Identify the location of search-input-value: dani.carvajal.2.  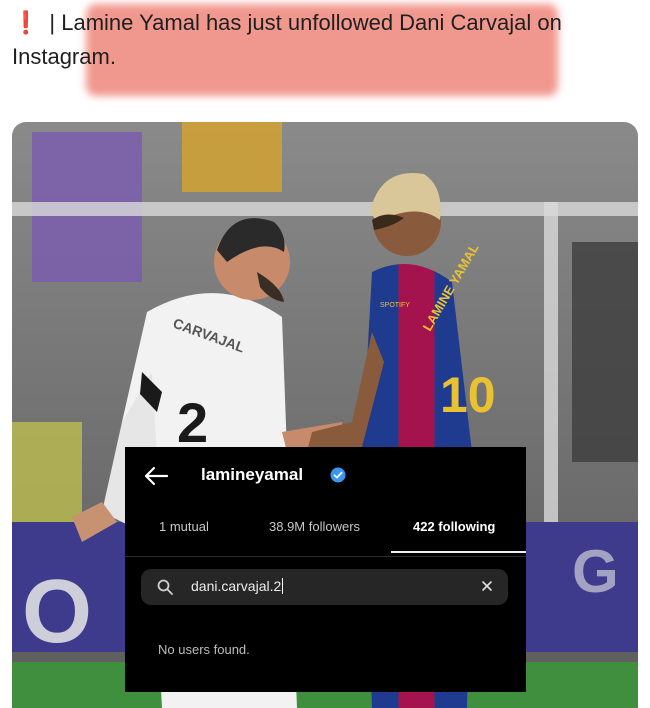
(236, 586).